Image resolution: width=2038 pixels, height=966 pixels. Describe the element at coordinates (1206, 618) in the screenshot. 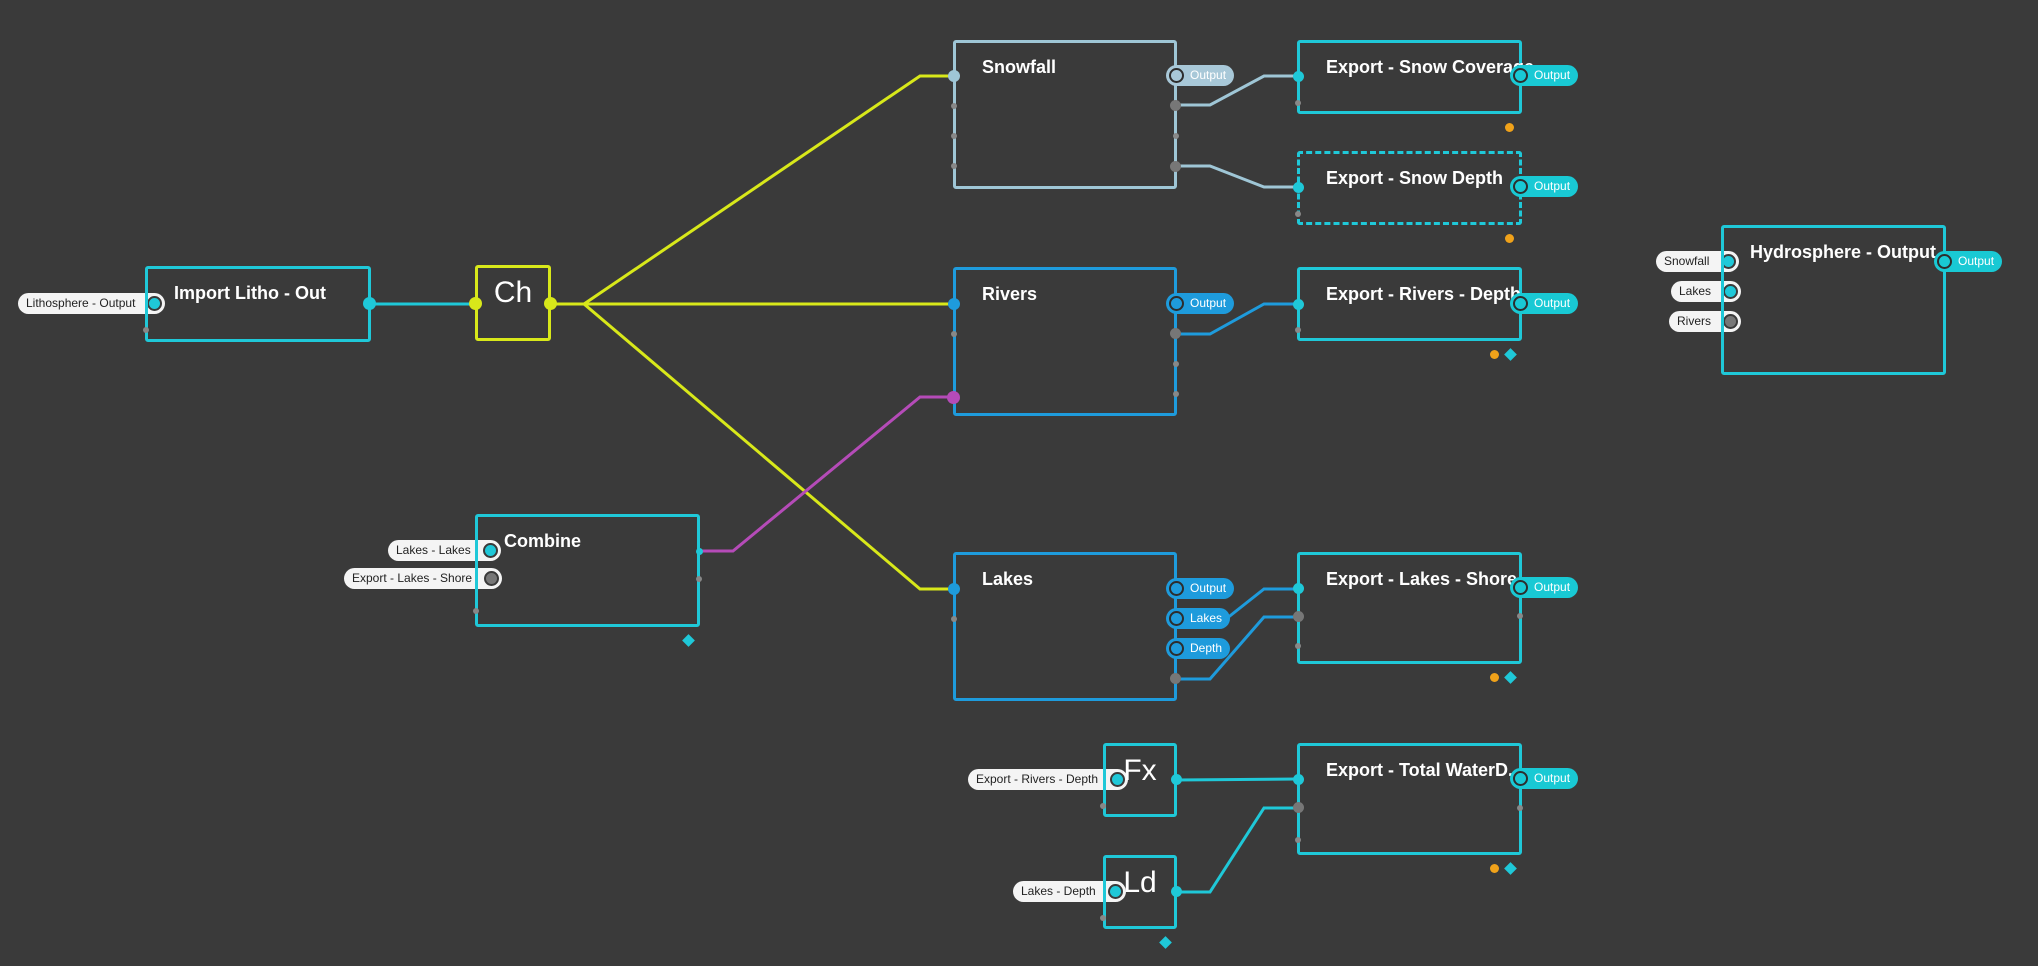

I see `output-label: Lakes` at that location.